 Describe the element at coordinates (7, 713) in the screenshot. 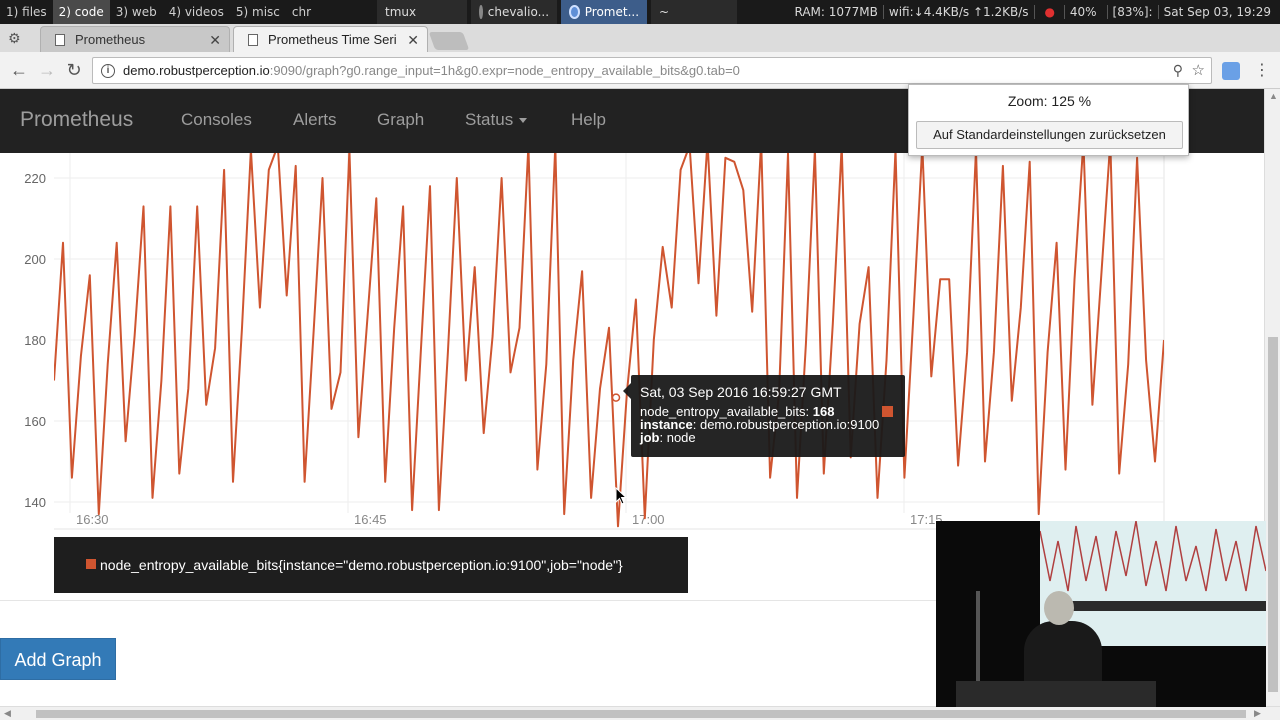

I see `scroll-left-arrow-icon: ◀` at that location.